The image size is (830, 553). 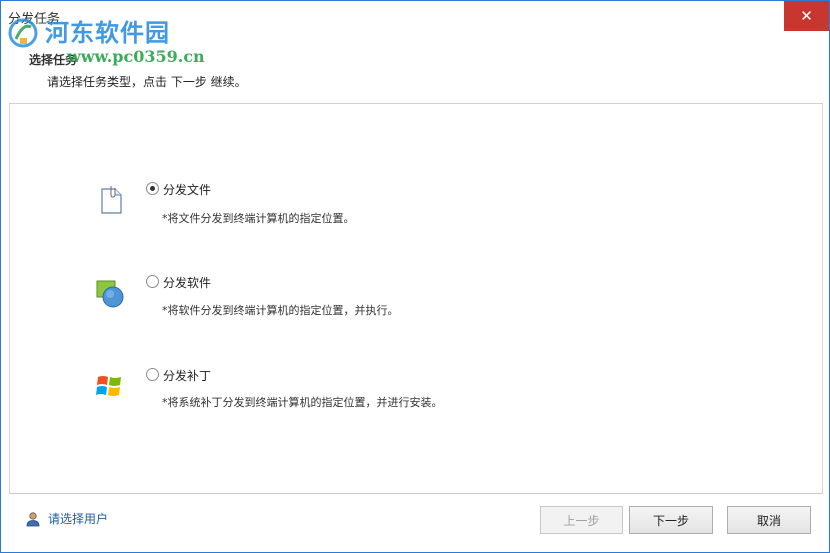 What do you see at coordinates (78, 518) in the screenshot?
I see `select-user-label: 请选择用户` at bounding box center [78, 518].